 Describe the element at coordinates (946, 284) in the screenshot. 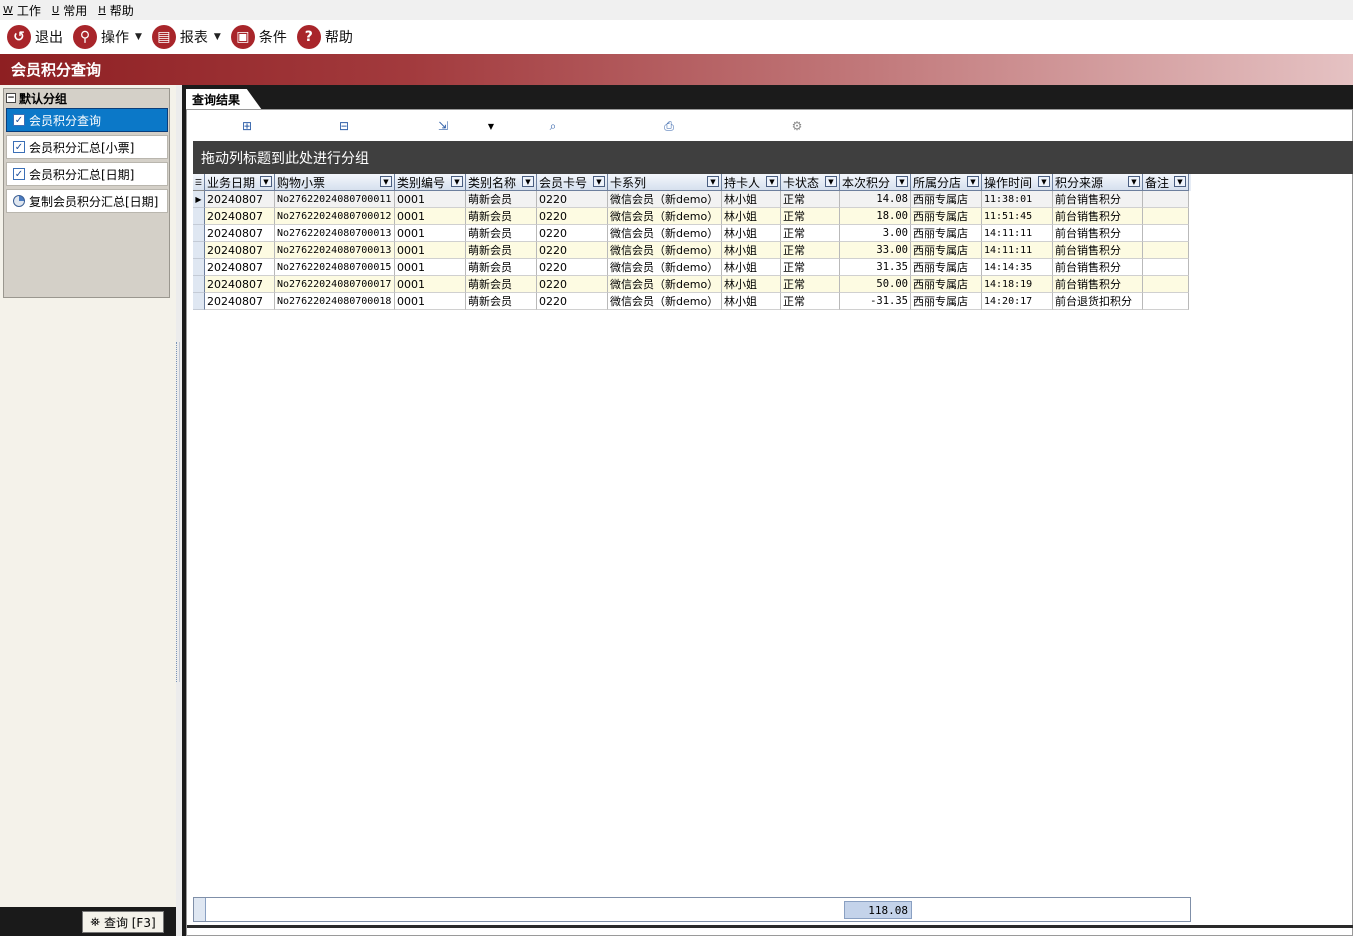

I see `cell-store: 西丽专属店` at that location.